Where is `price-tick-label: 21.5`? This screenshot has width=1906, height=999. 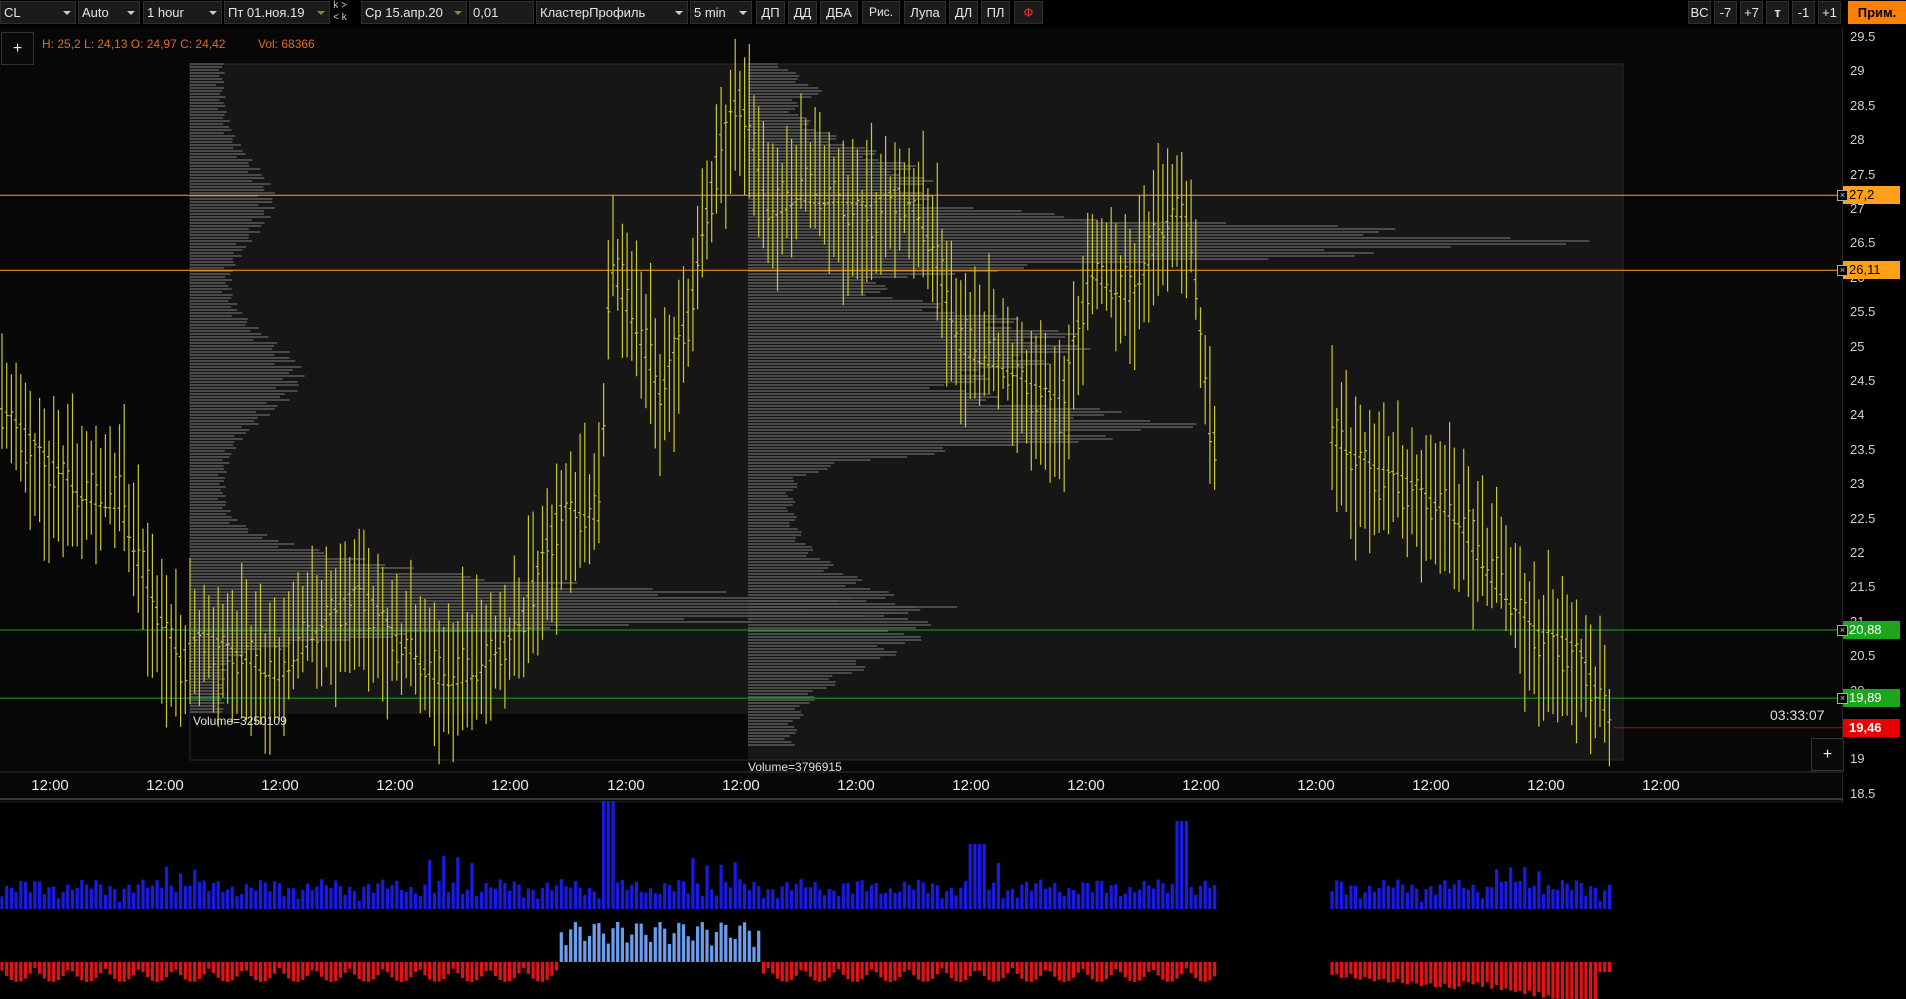
price-tick-label: 21.5 is located at coordinates (1863, 587).